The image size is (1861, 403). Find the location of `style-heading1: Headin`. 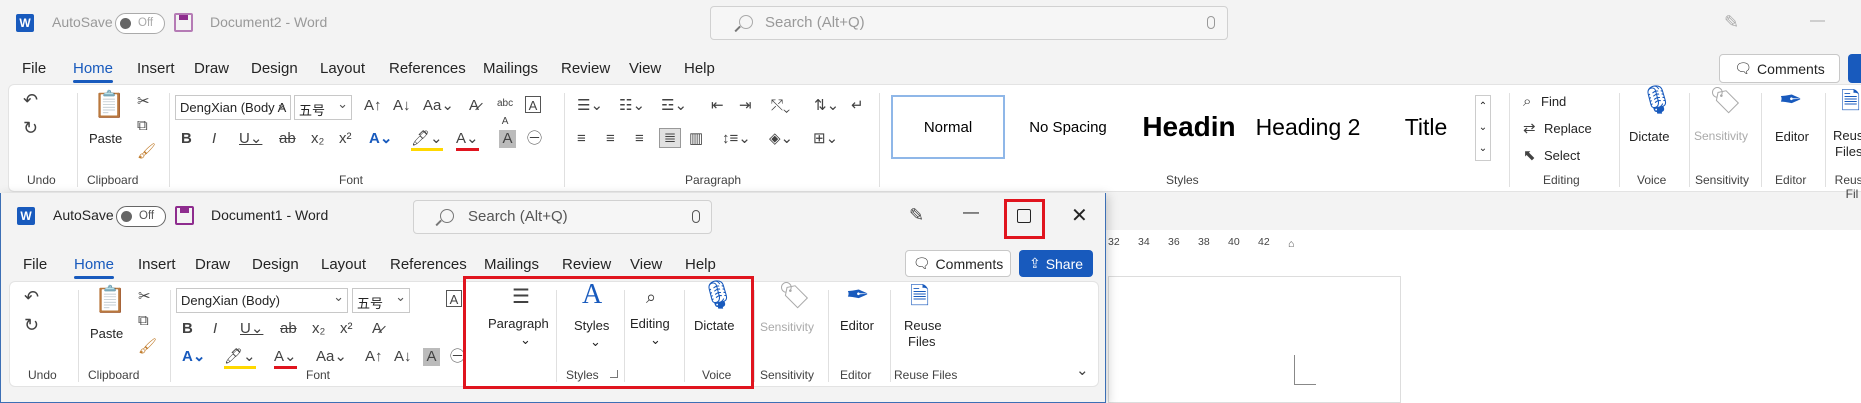

style-heading1: Headin is located at coordinates (1189, 127).